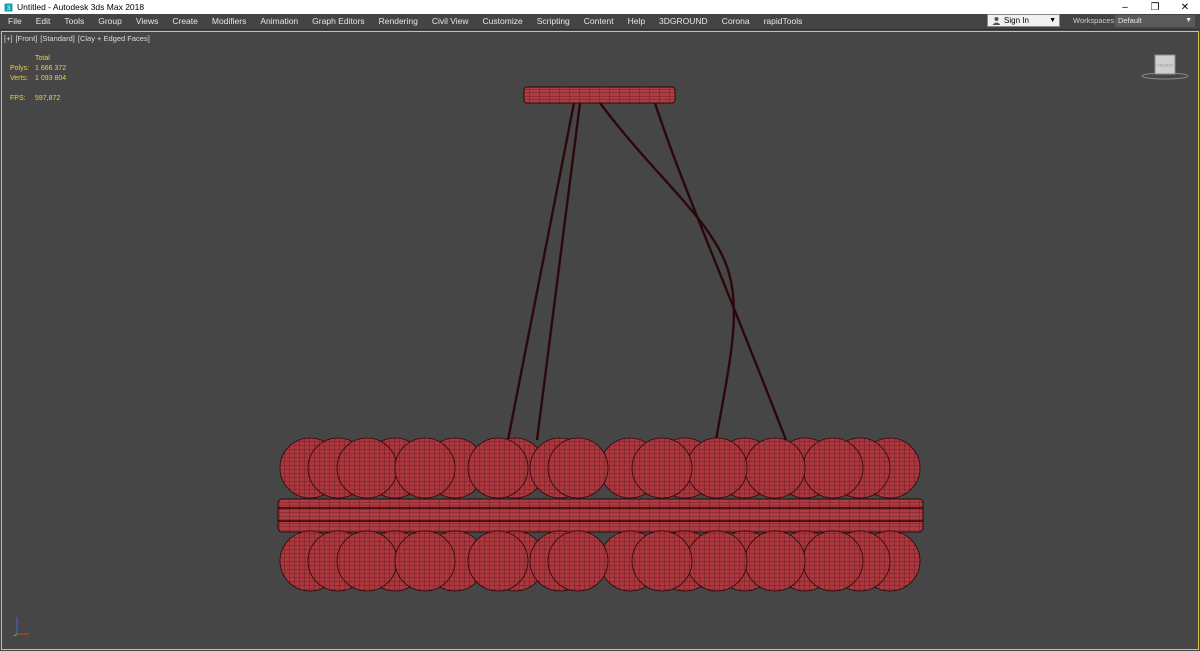 The width and height of the screenshot is (1200, 651). Describe the element at coordinates (21, 627) in the screenshot. I see `axis-tripod-icon` at that location.